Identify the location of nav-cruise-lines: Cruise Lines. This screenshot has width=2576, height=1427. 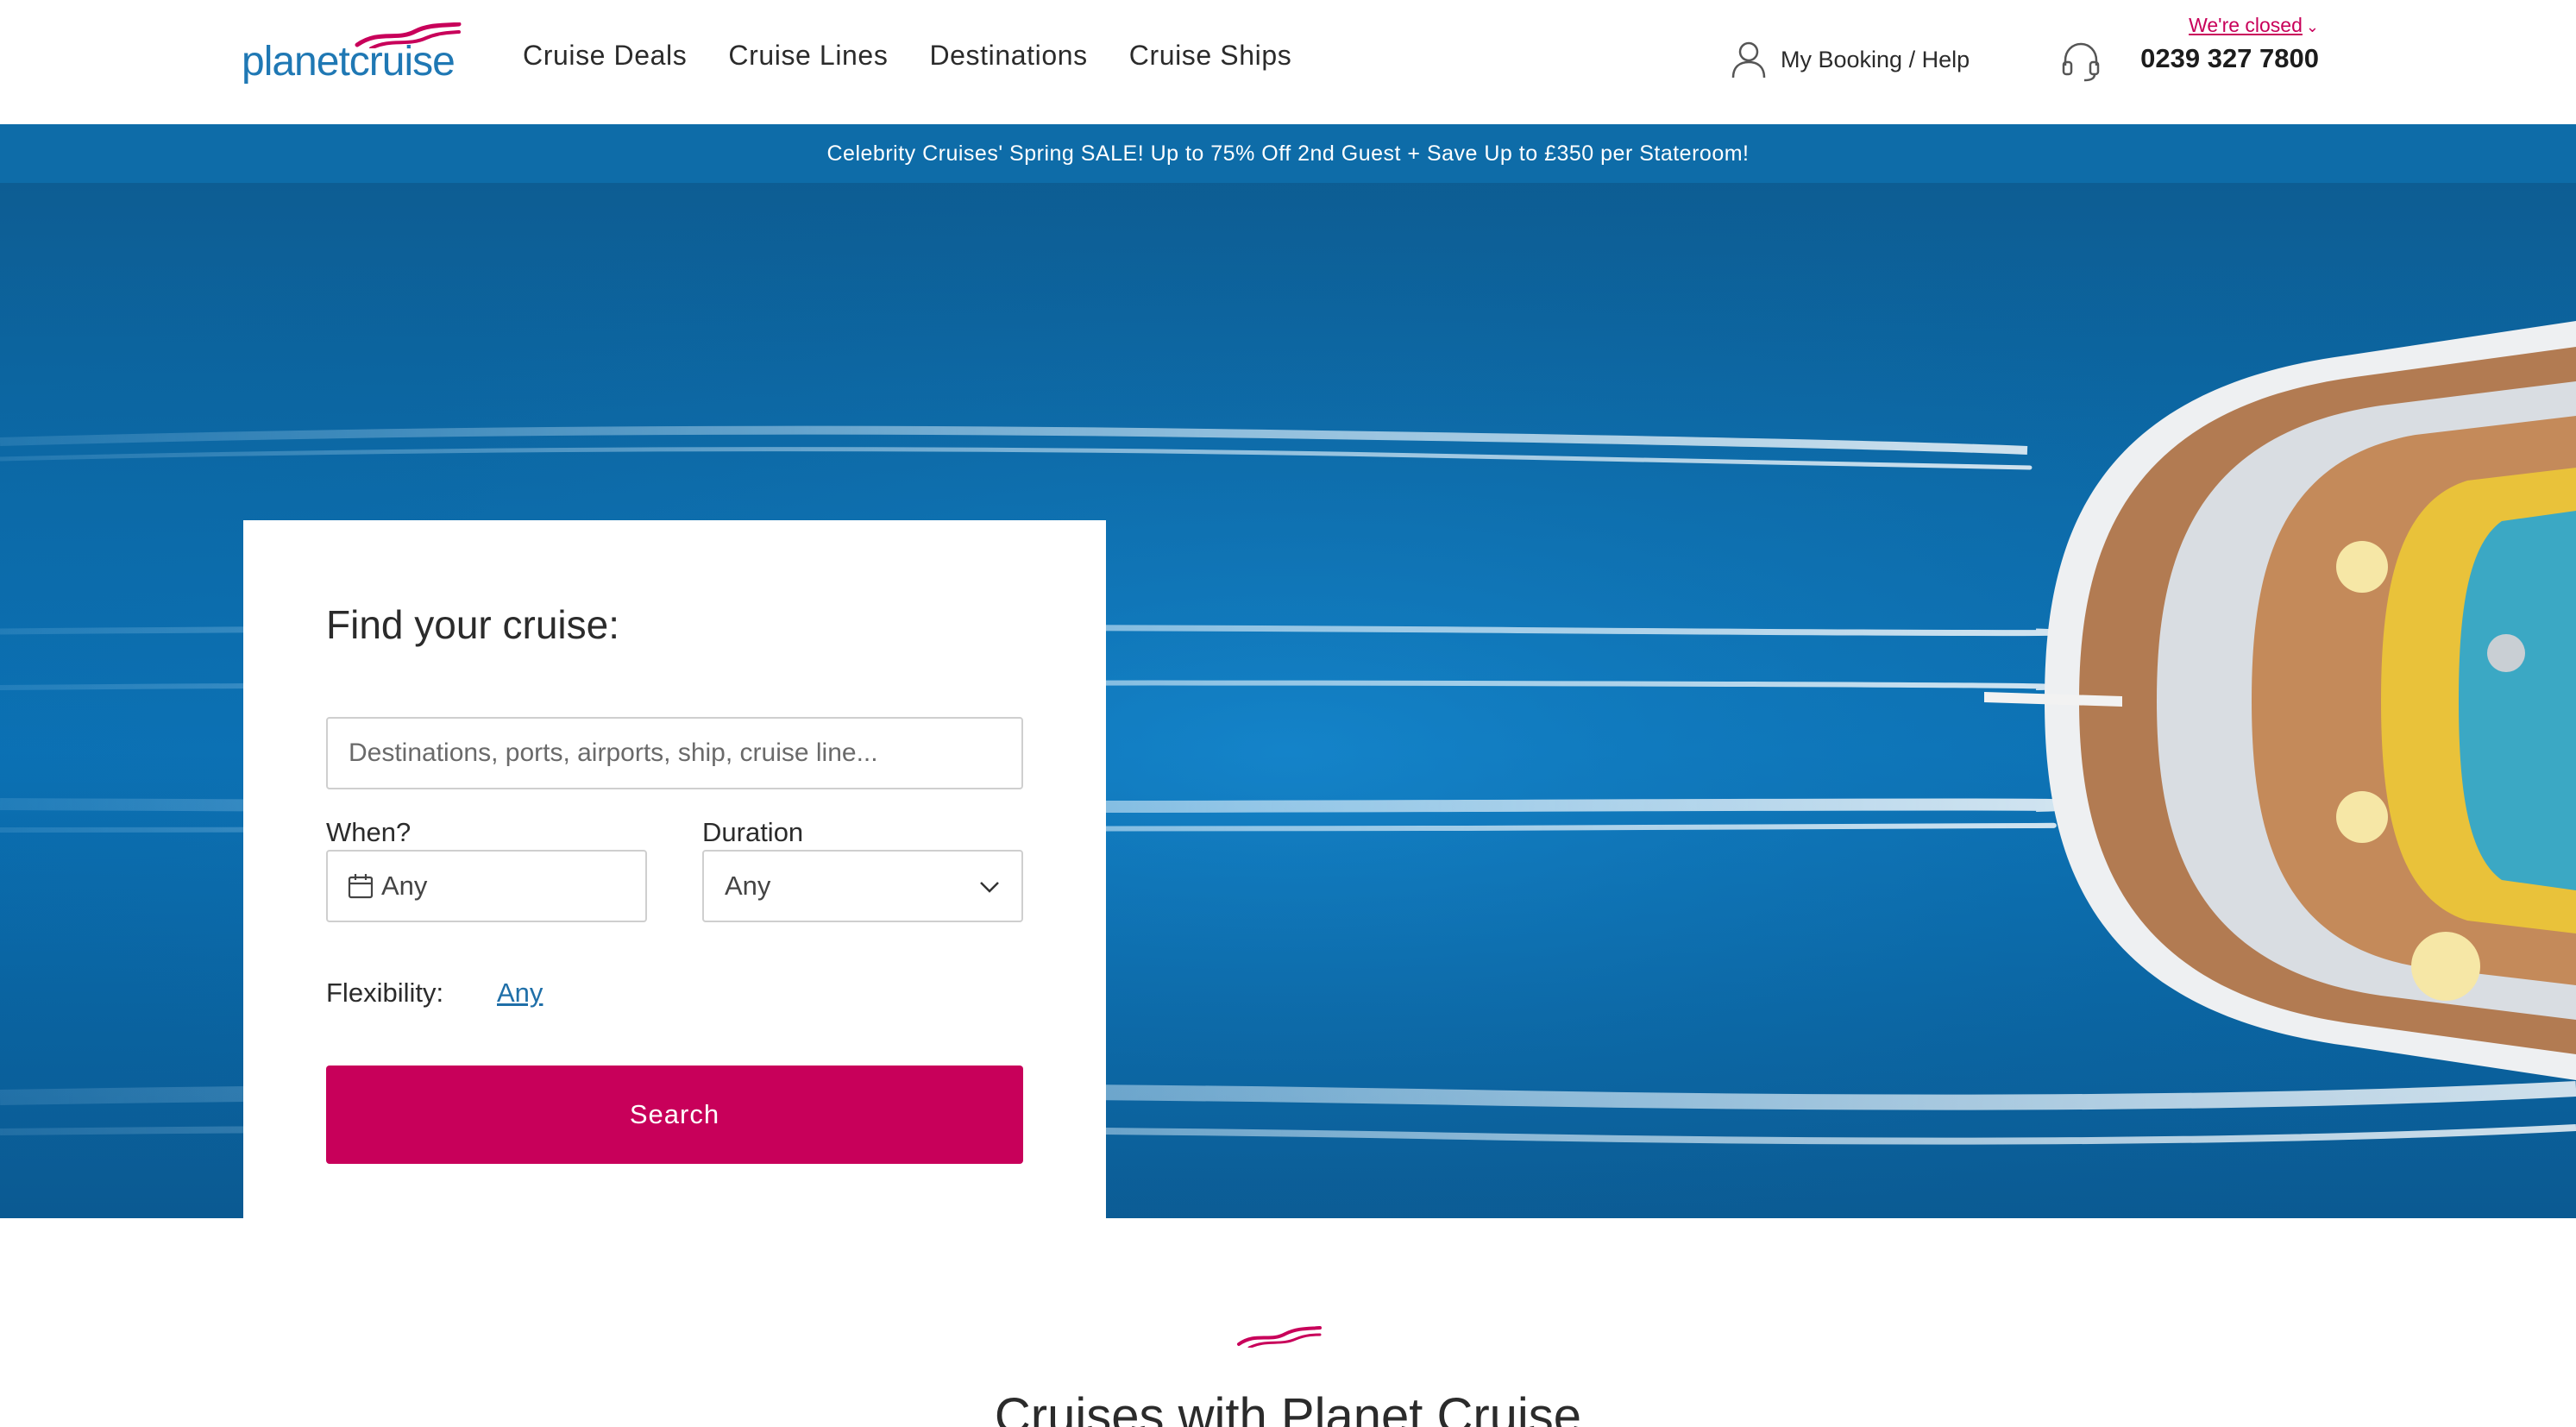
(808, 56).